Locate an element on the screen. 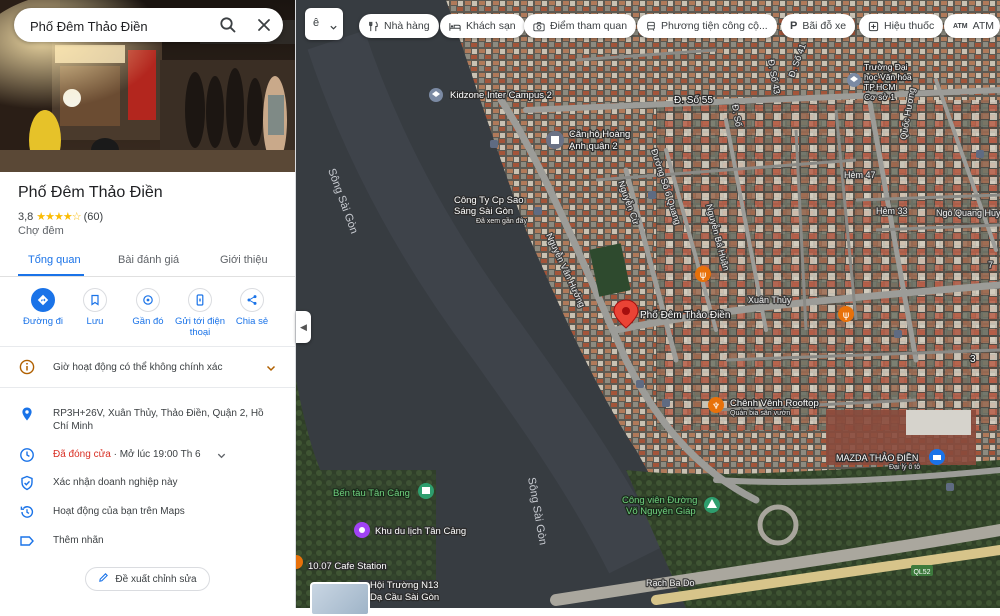 The width and height of the screenshot is (1000, 616). map-label-chenhvenh-line1: Chênh Vênh Rooftop is located at coordinates (774, 404).